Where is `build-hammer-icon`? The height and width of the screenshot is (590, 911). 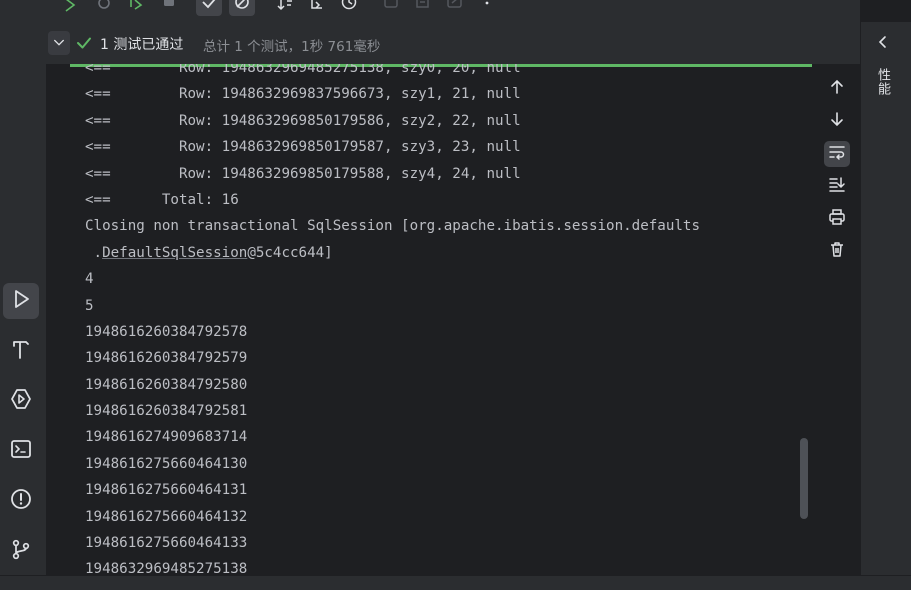 build-hammer-icon is located at coordinates (21, 351).